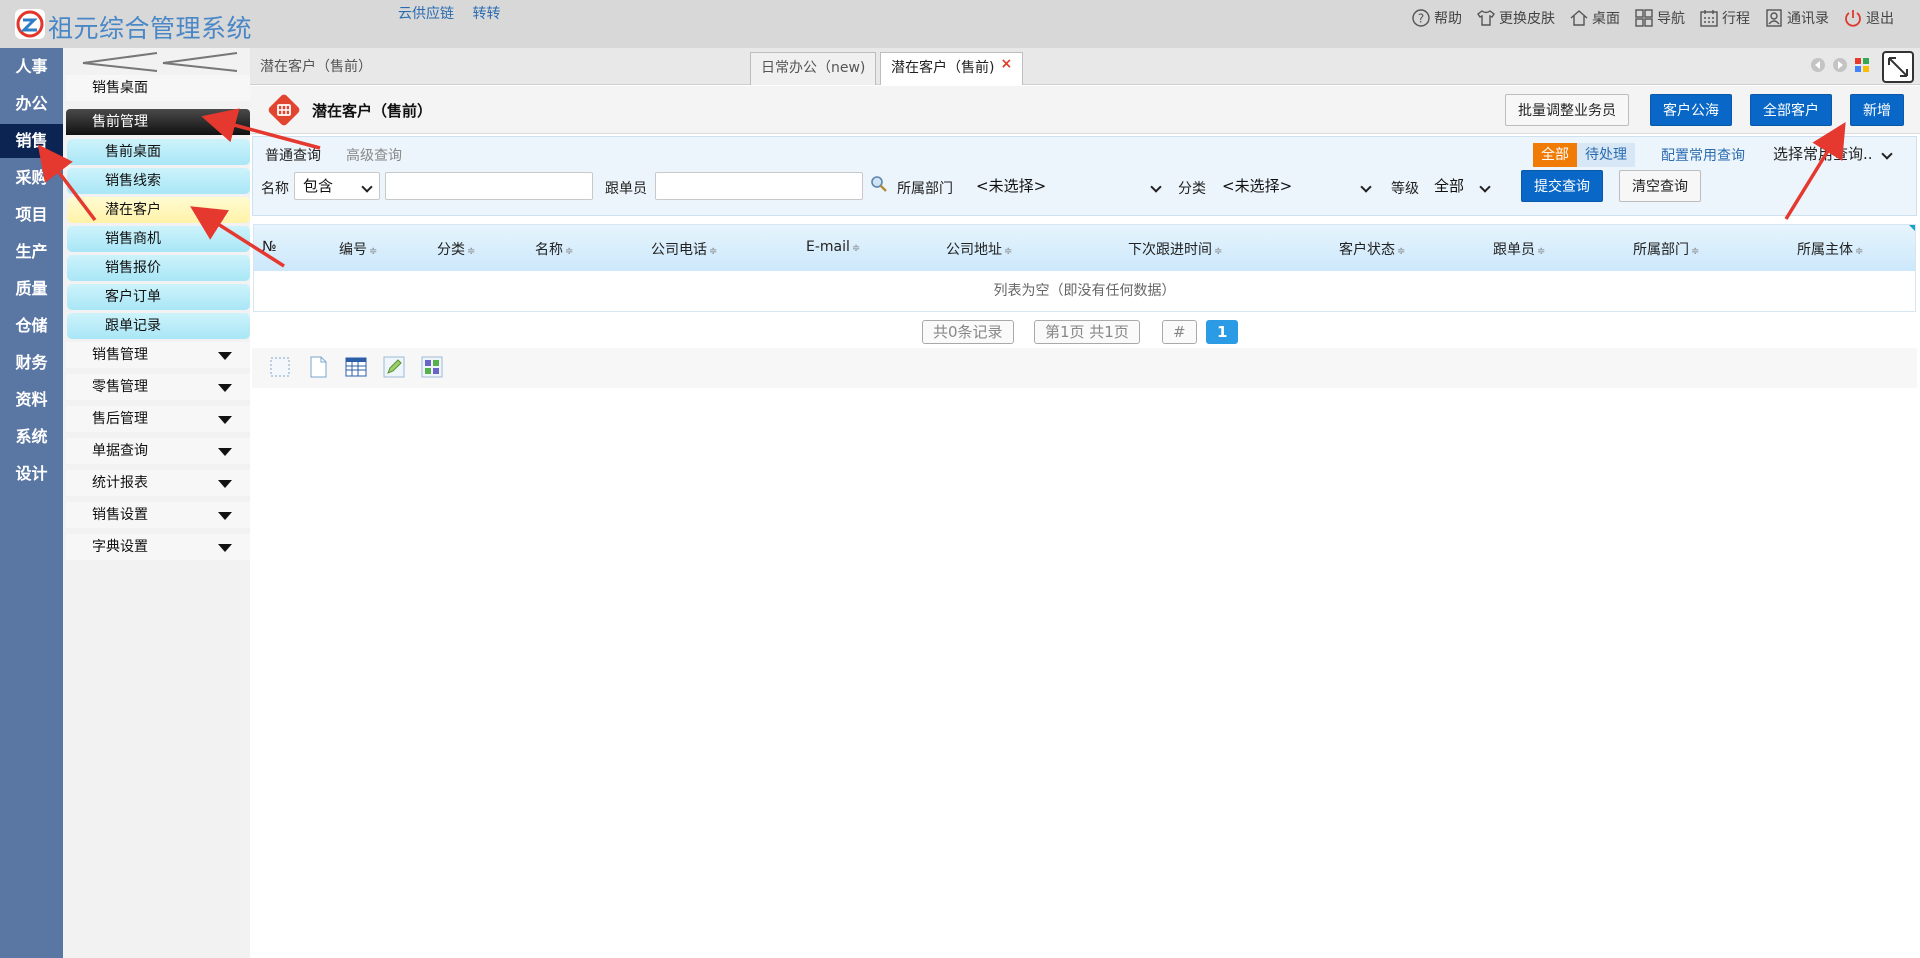 The width and height of the screenshot is (1920, 958). What do you see at coordinates (31, 178) in the screenshot?
I see `module-purchase: 采购` at bounding box center [31, 178].